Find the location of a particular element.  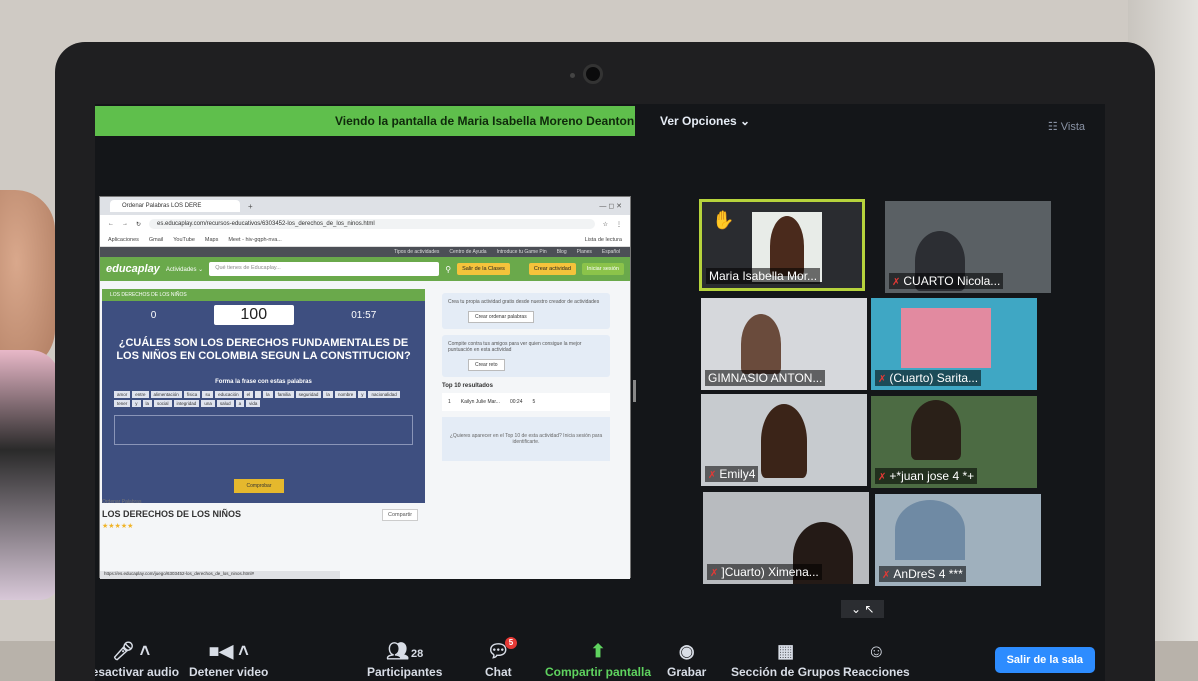

video-tile: ✗ AnDreS 4 *** is located at coordinates (958, 540).